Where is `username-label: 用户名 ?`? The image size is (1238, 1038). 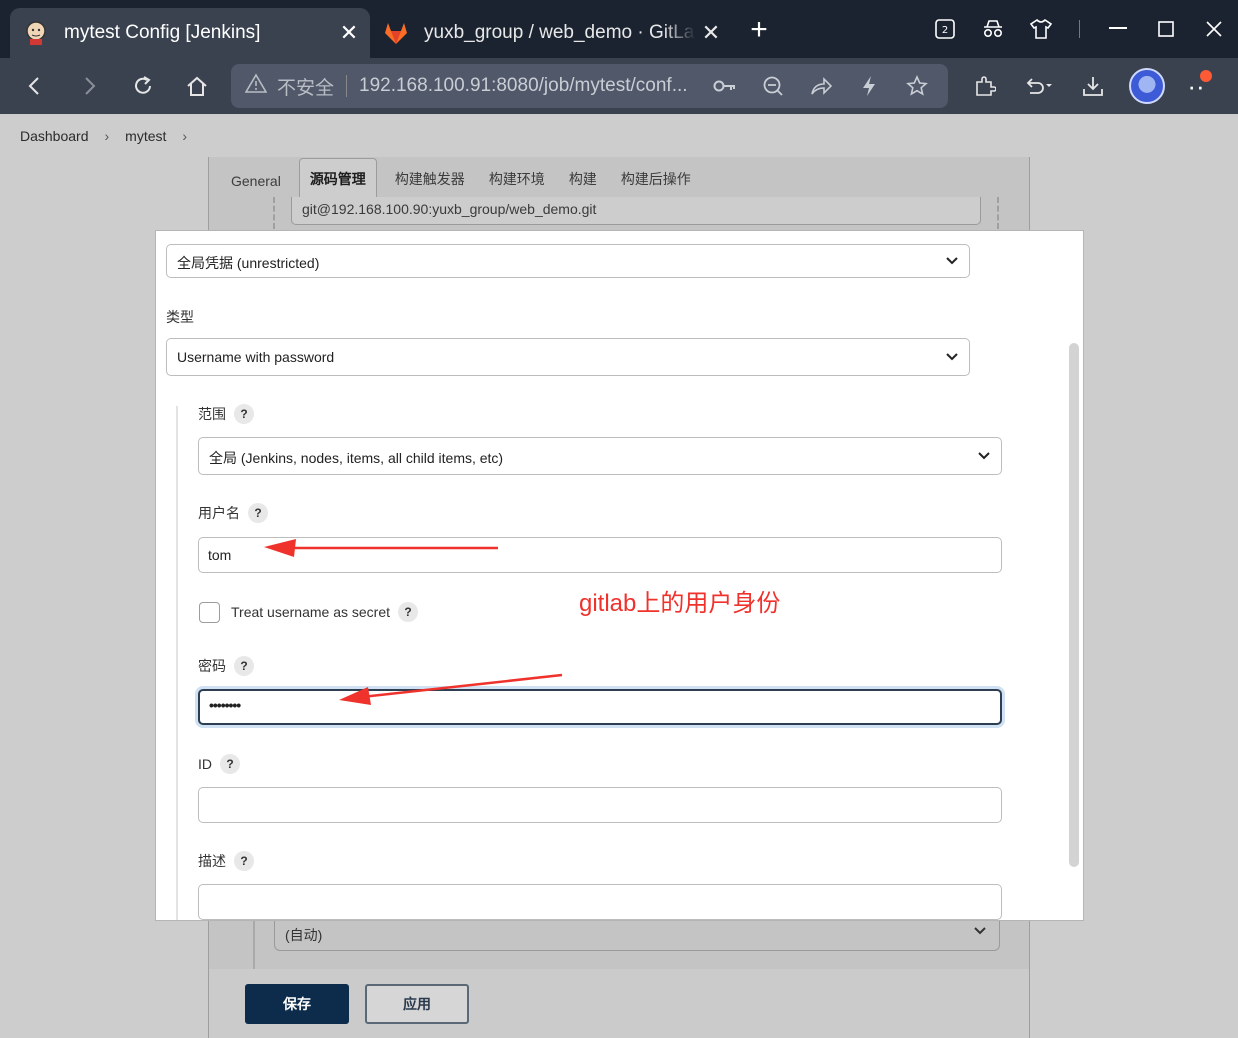 username-label: 用户名 ? is located at coordinates (233, 513).